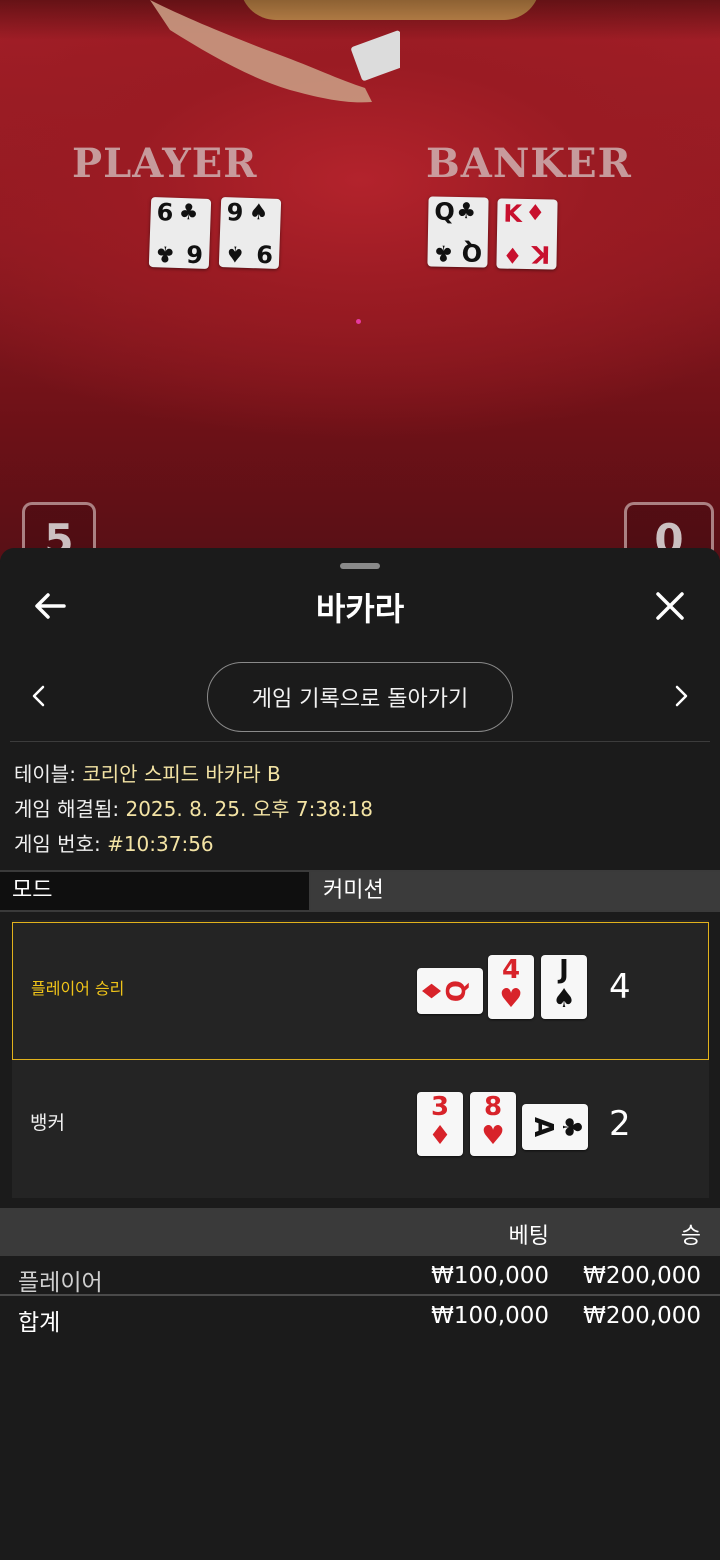 The height and width of the screenshot is (1560, 720). Describe the element at coordinates (458, 232) in the screenshot. I see `table-banker-card-1: Q ♣ ♣ Q` at that location.